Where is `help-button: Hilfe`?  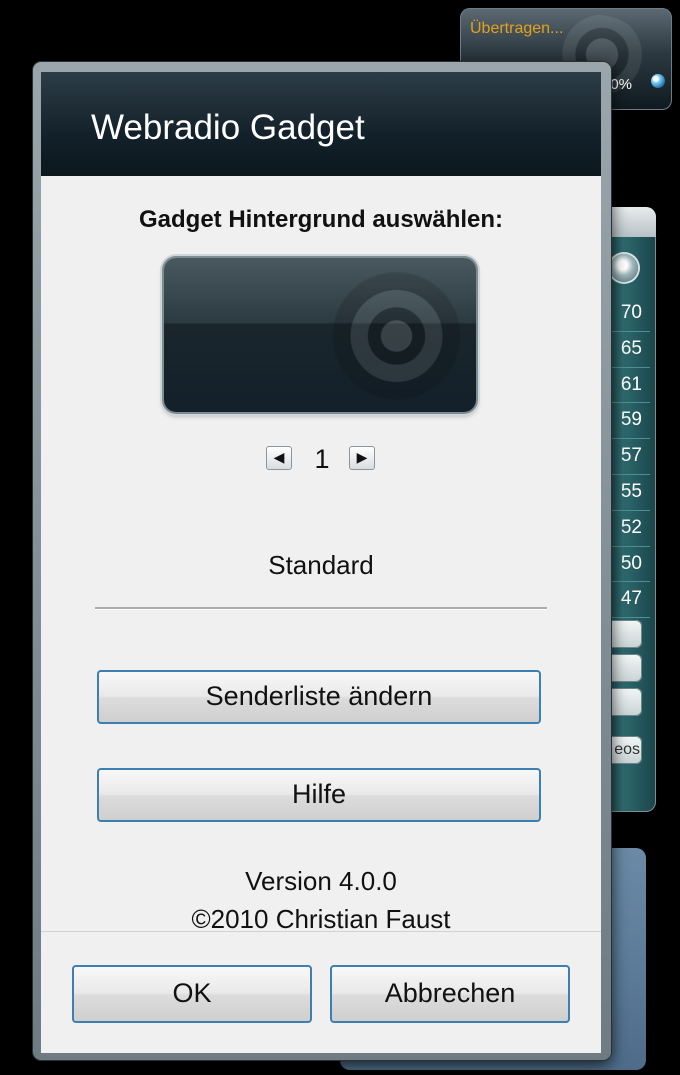 help-button: Hilfe is located at coordinates (319, 795).